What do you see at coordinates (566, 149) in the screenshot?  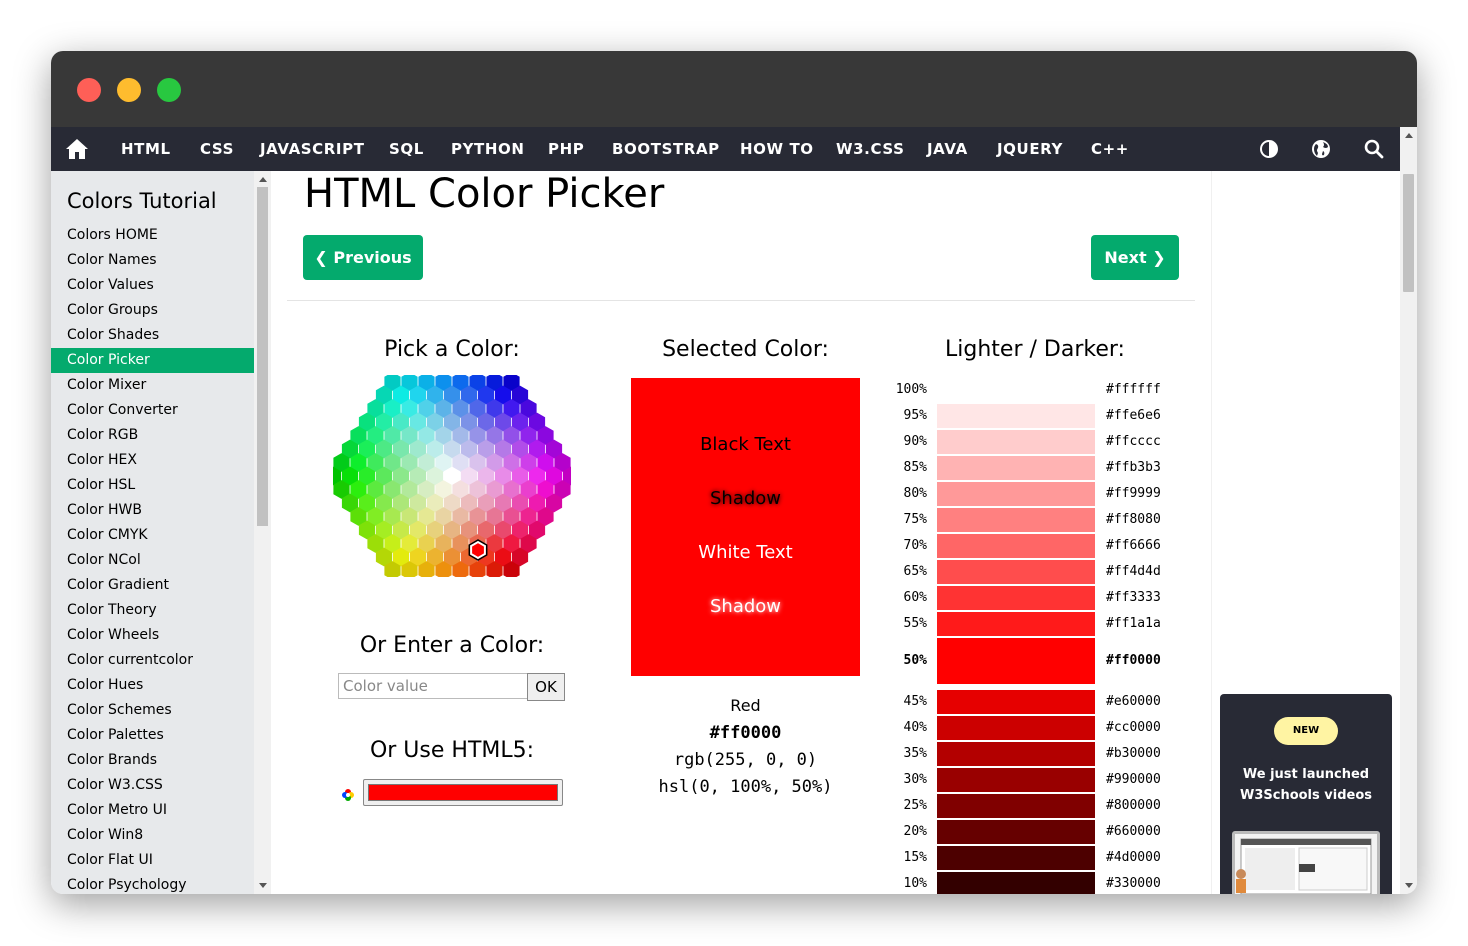 I see `nav-item-php: PHP` at bounding box center [566, 149].